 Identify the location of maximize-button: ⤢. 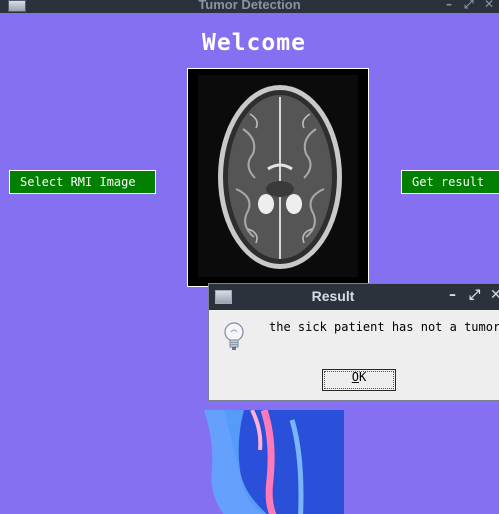
(469, 6).